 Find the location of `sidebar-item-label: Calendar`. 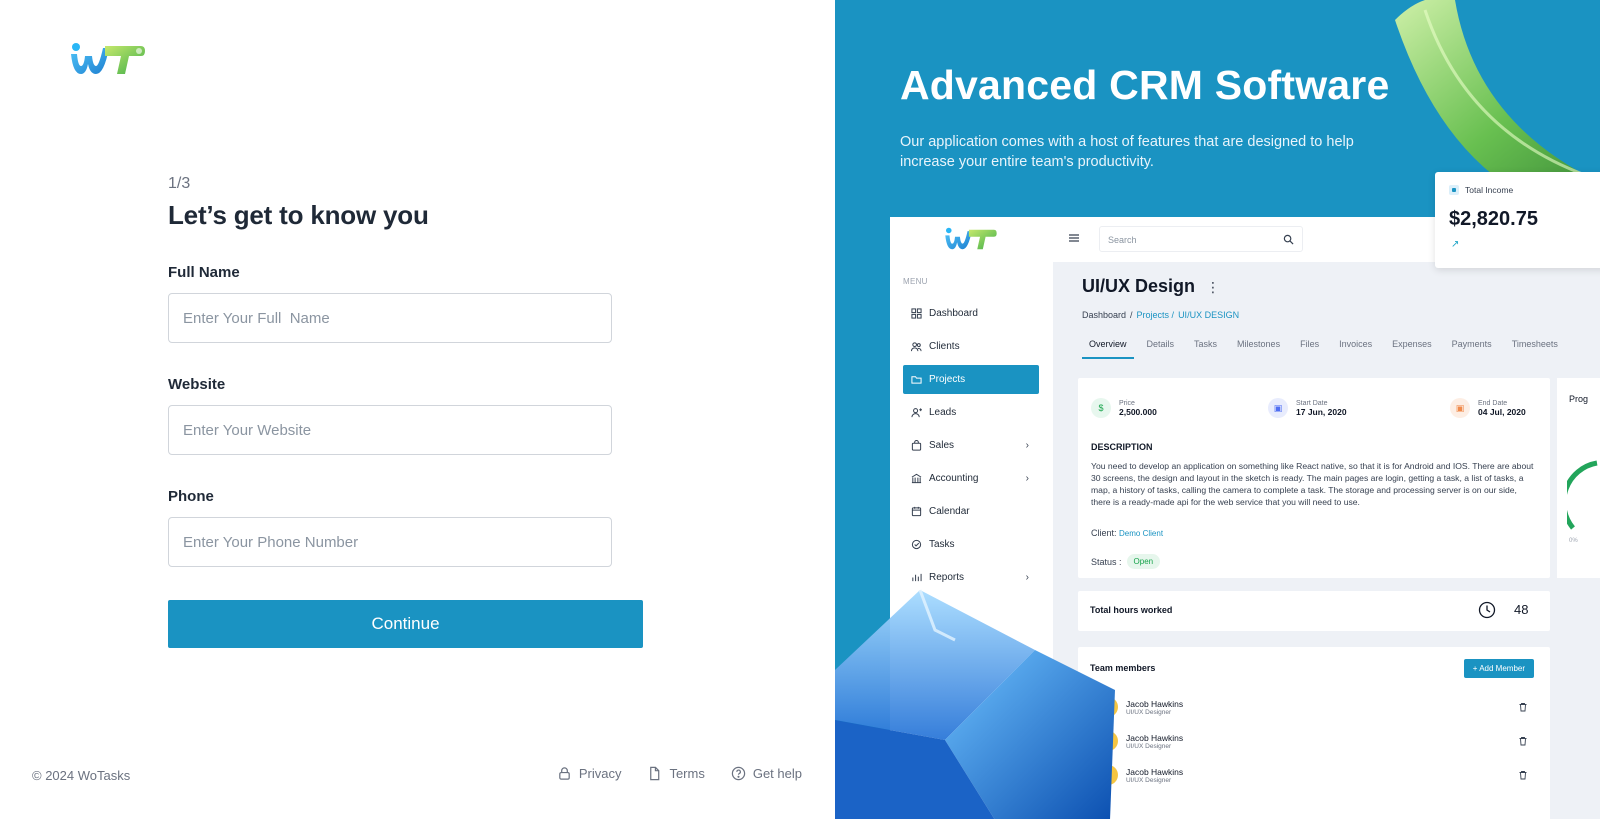

sidebar-item-label: Calendar is located at coordinates (949, 511).